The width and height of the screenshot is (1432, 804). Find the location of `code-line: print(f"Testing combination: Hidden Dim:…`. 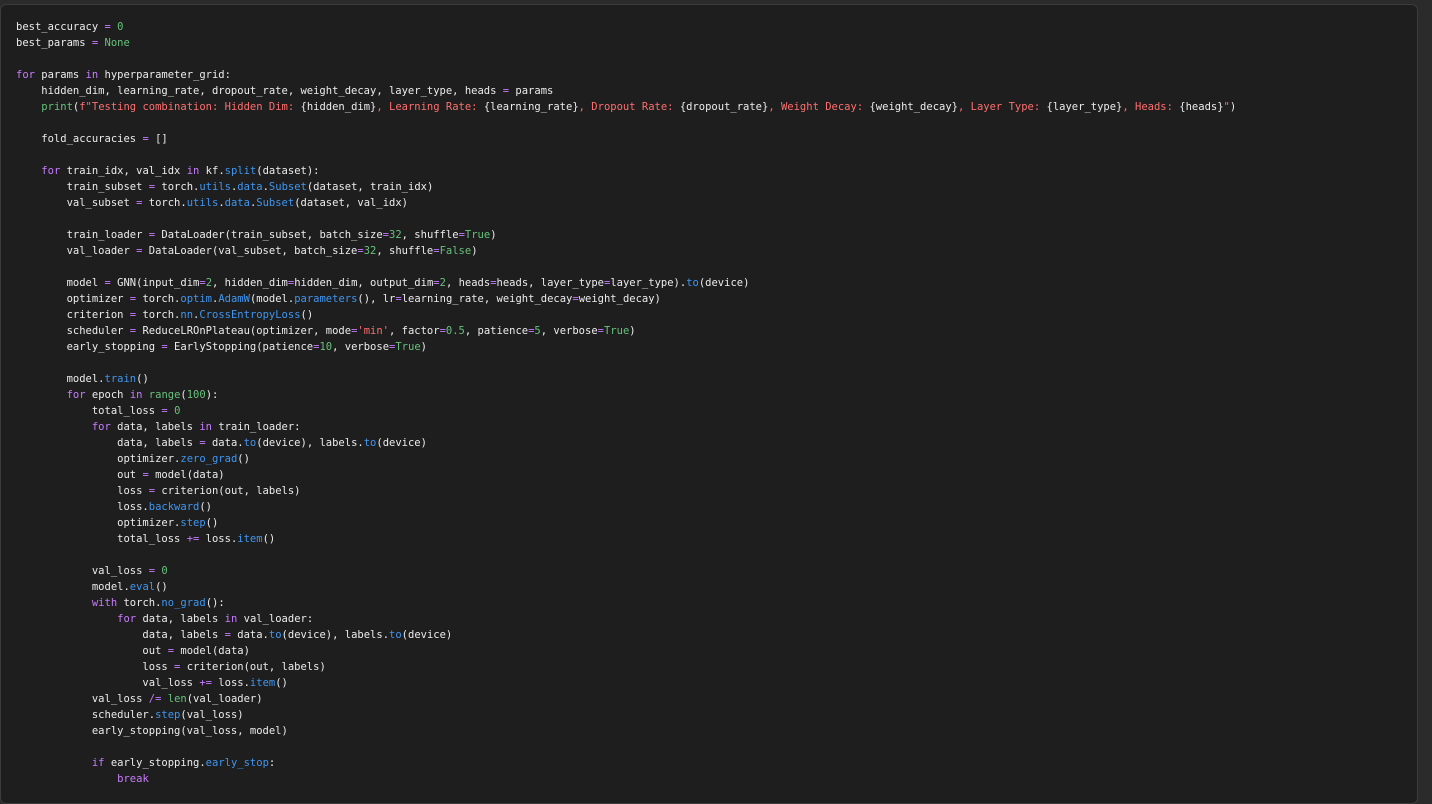

code-line: print(f"Testing combination: Hidden Dim:… is located at coordinates (626, 107).